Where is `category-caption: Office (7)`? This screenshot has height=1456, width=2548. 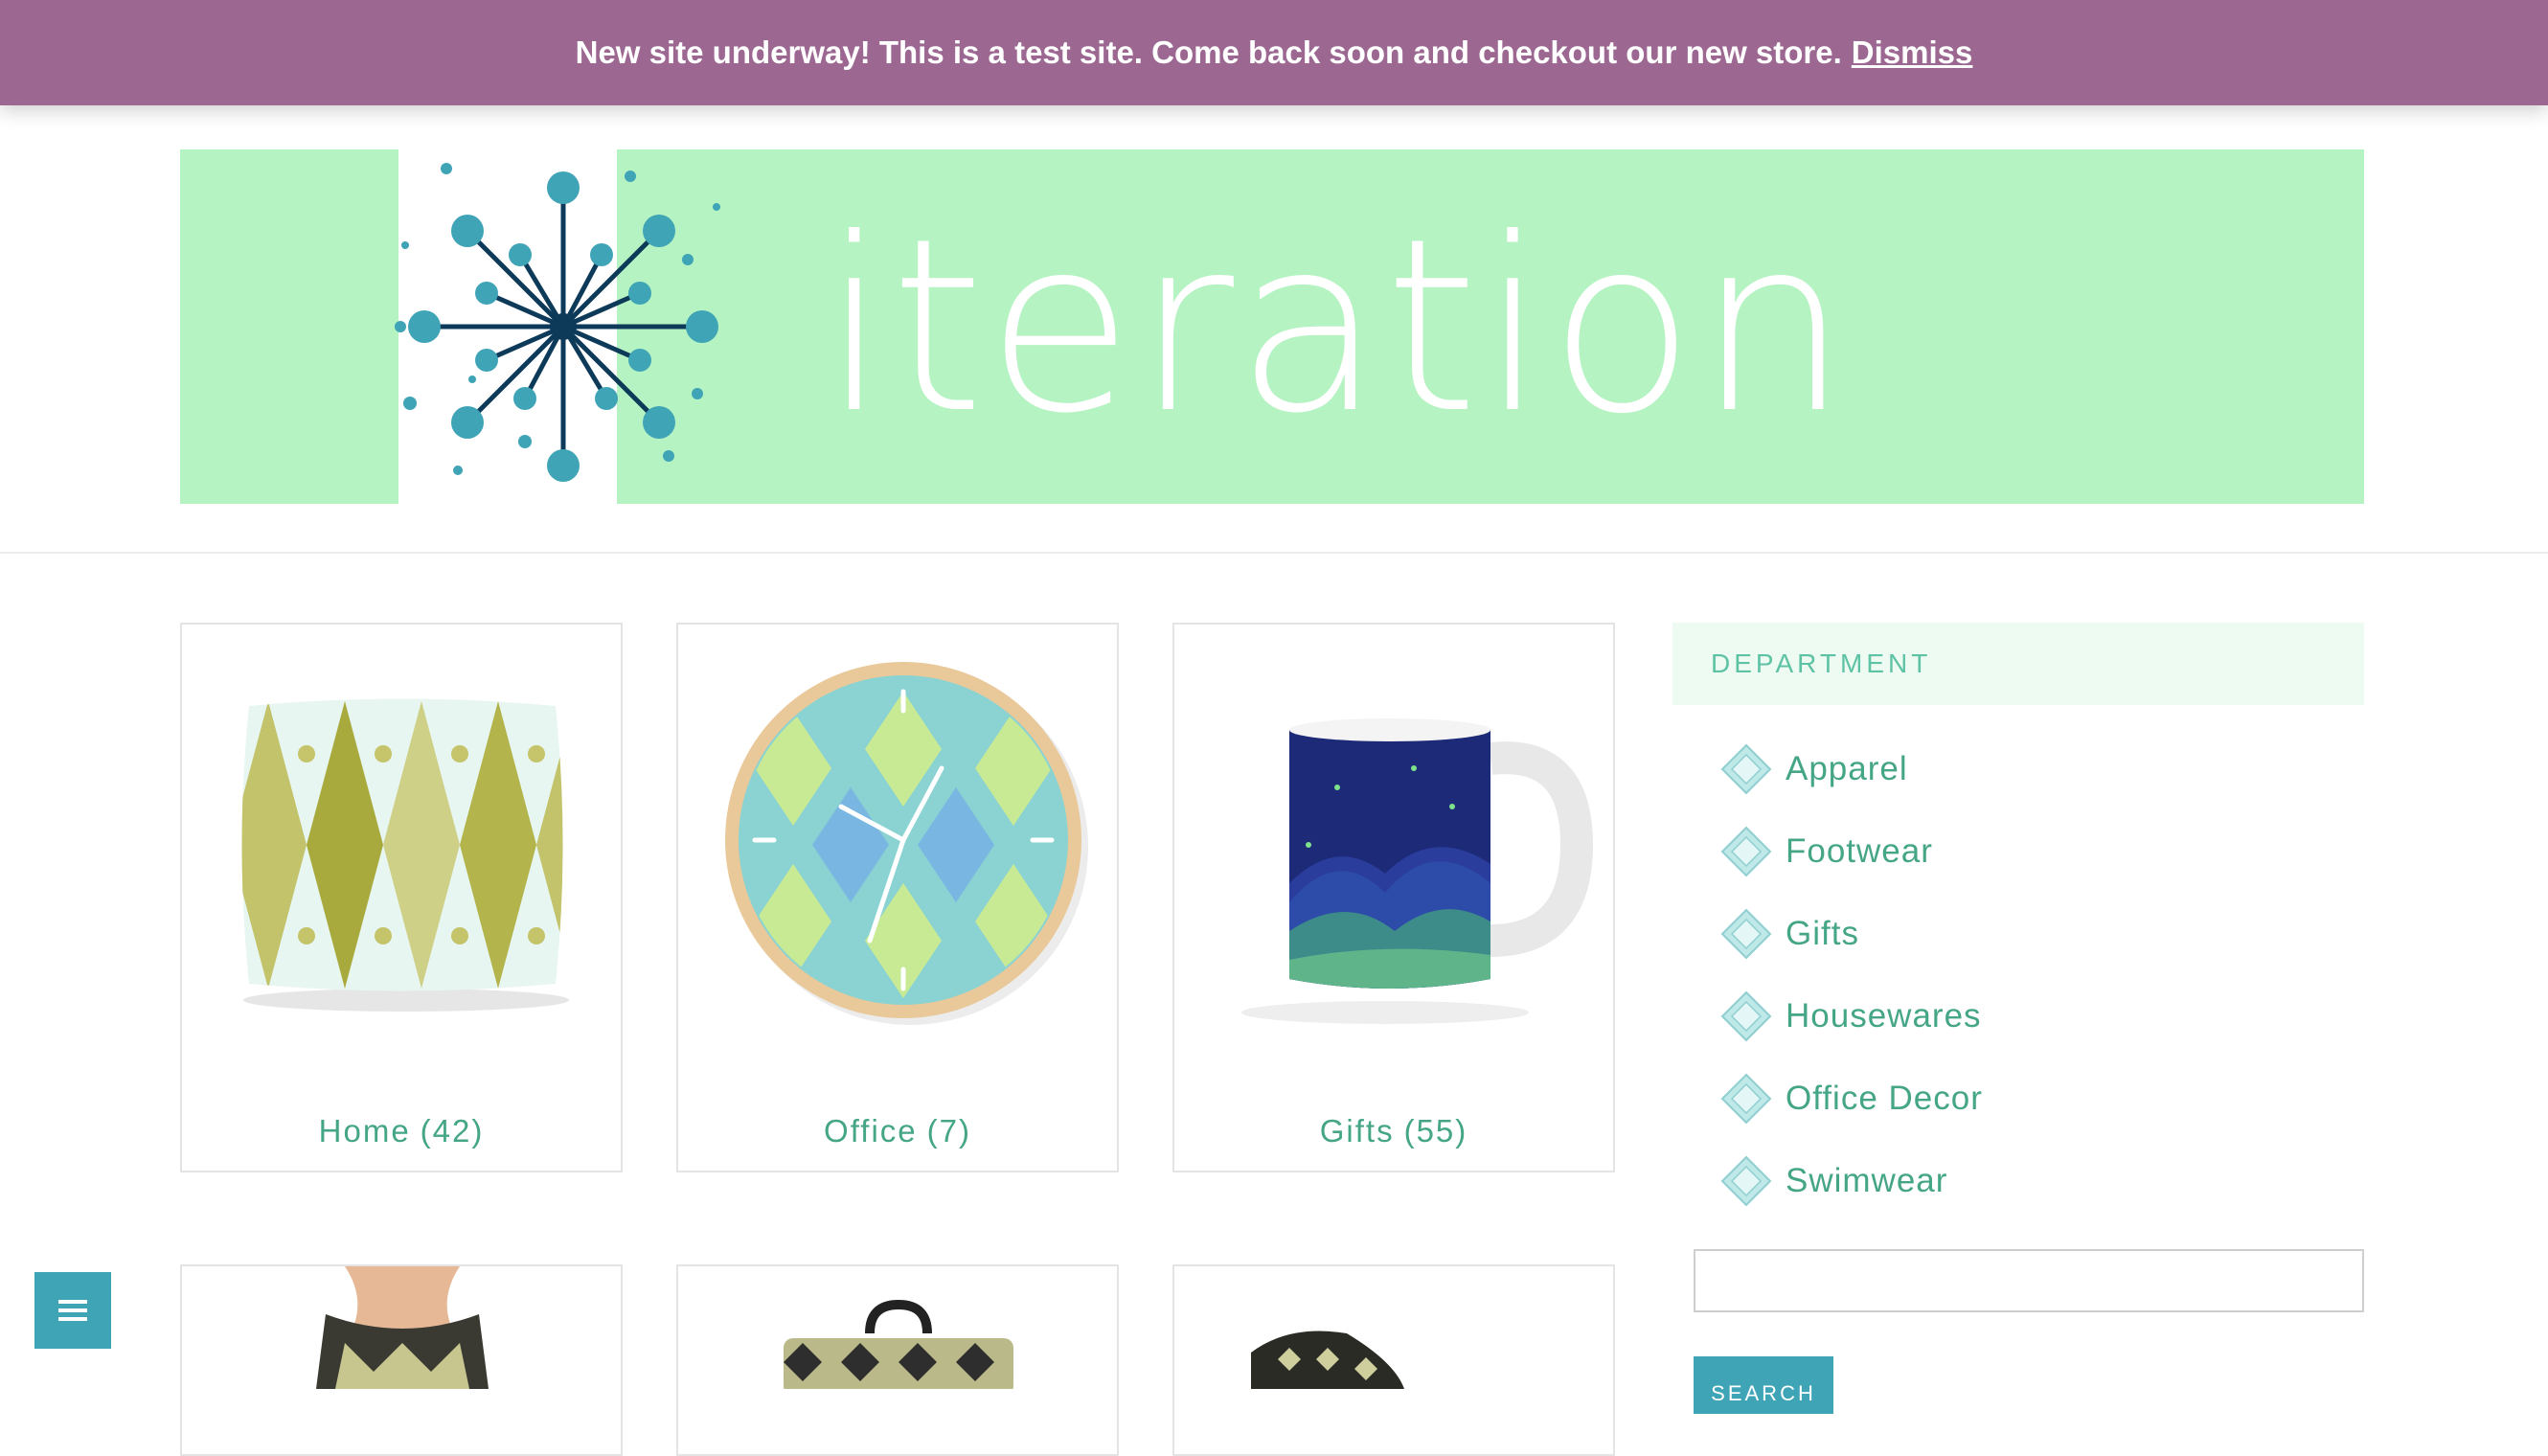
category-caption: Office (7) is located at coordinates (897, 1131).